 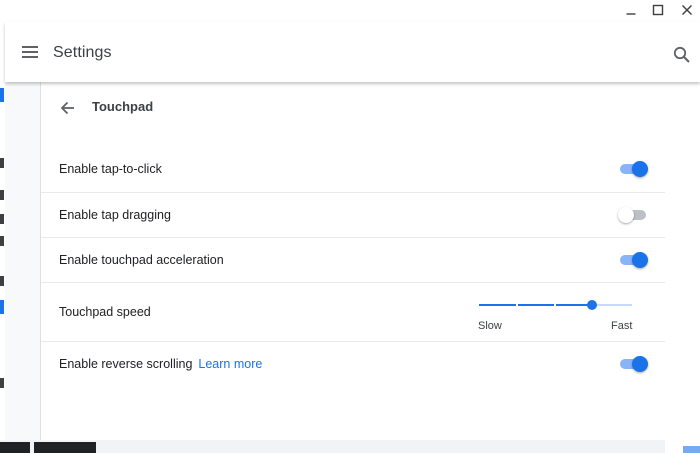 I want to click on tap-dragging-toggle, so click(x=633, y=215).